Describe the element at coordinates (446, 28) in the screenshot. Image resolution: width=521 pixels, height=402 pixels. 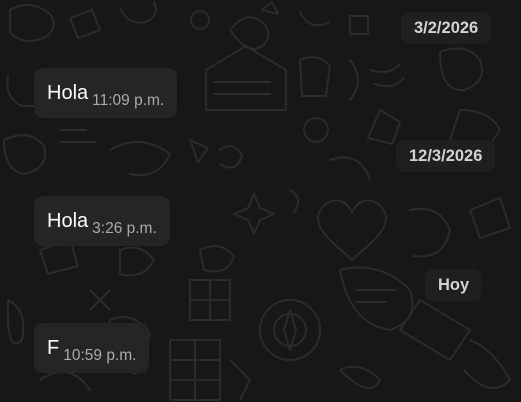
I see `date-separator: 3/2/2026` at that location.